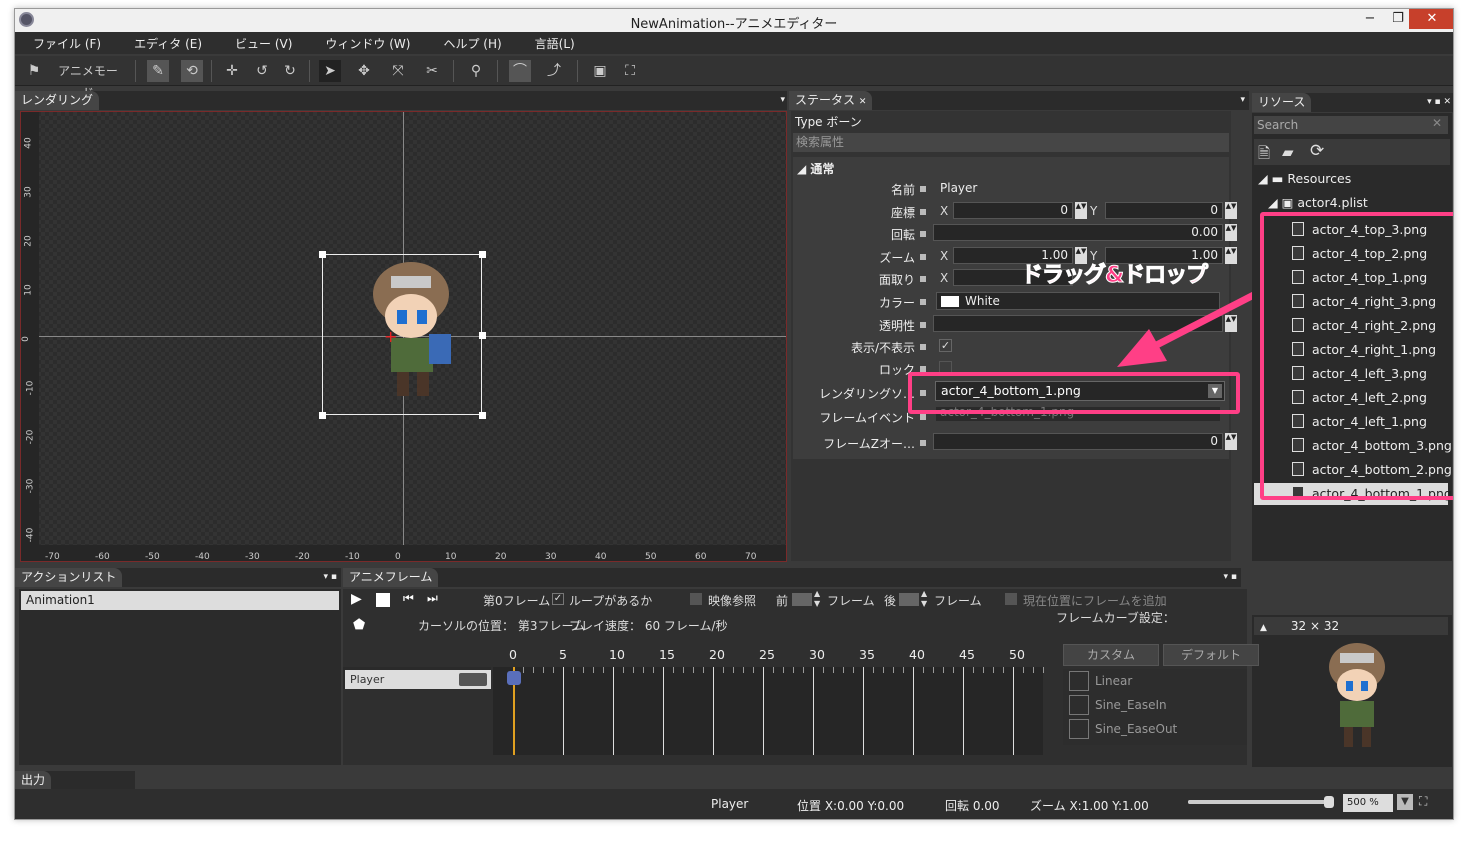 This screenshot has width=1468, height=841. I want to click on zoom-y-spinner: ▲▼, so click(1231, 255).